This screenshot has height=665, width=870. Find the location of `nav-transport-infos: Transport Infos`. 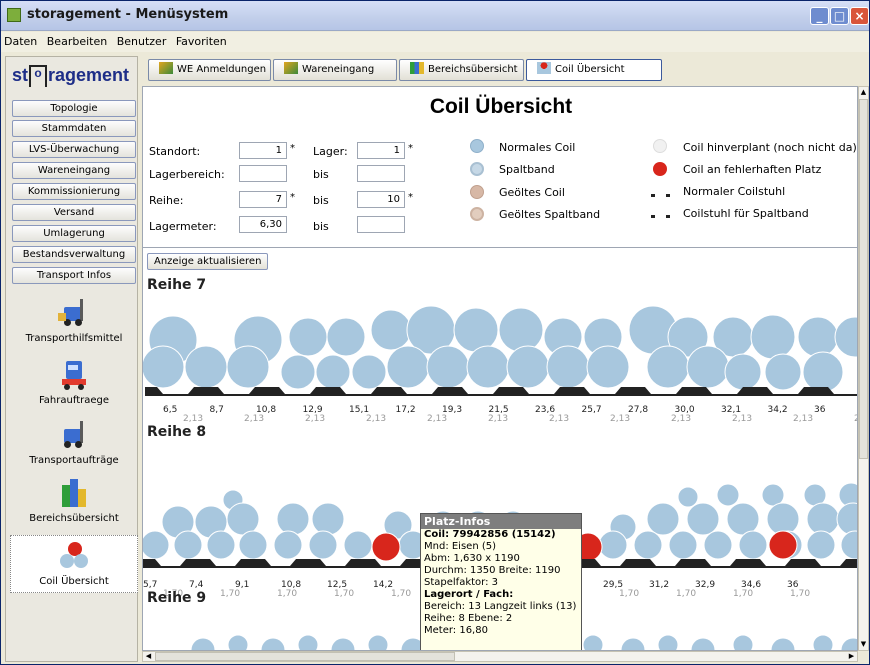

nav-transport-infos: Transport Infos is located at coordinates (74, 275).